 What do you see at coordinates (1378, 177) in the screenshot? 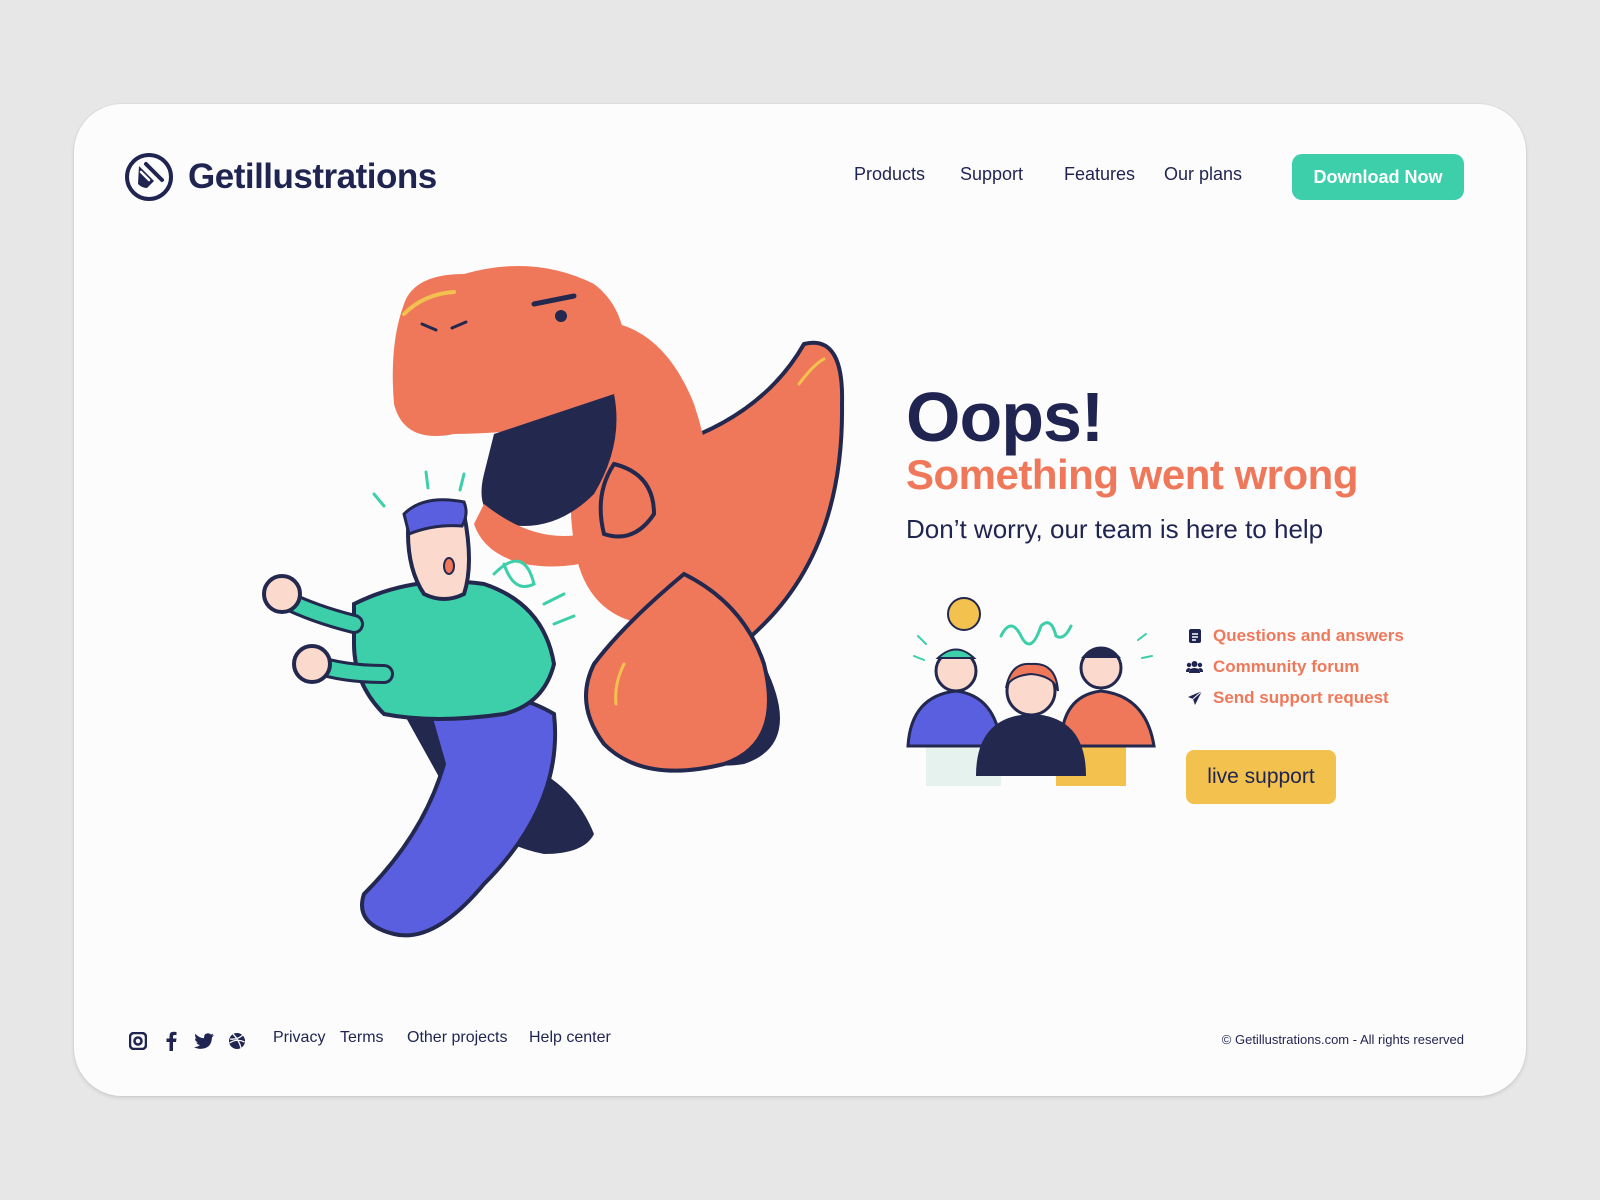
I see `download-now-button: Download Now` at bounding box center [1378, 177].